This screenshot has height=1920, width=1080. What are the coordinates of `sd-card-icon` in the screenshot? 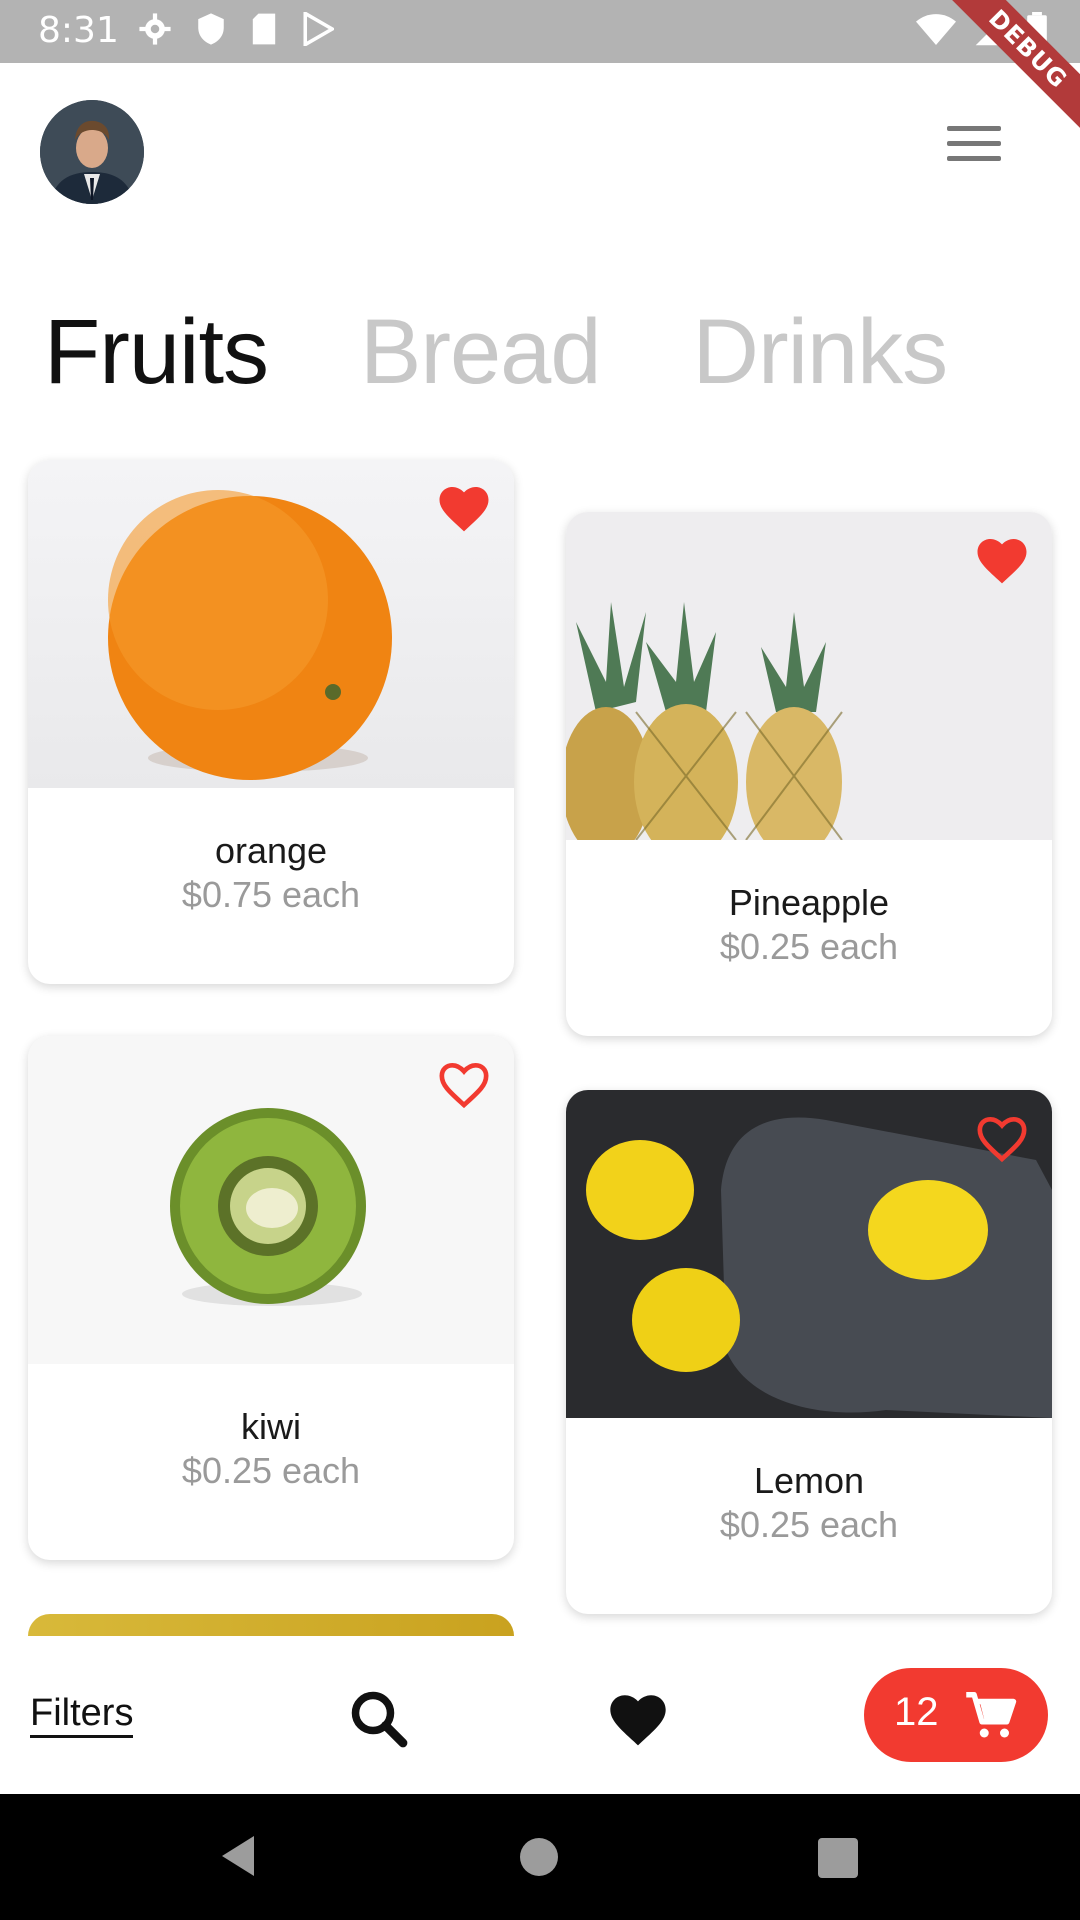 It's located at (264, 29).